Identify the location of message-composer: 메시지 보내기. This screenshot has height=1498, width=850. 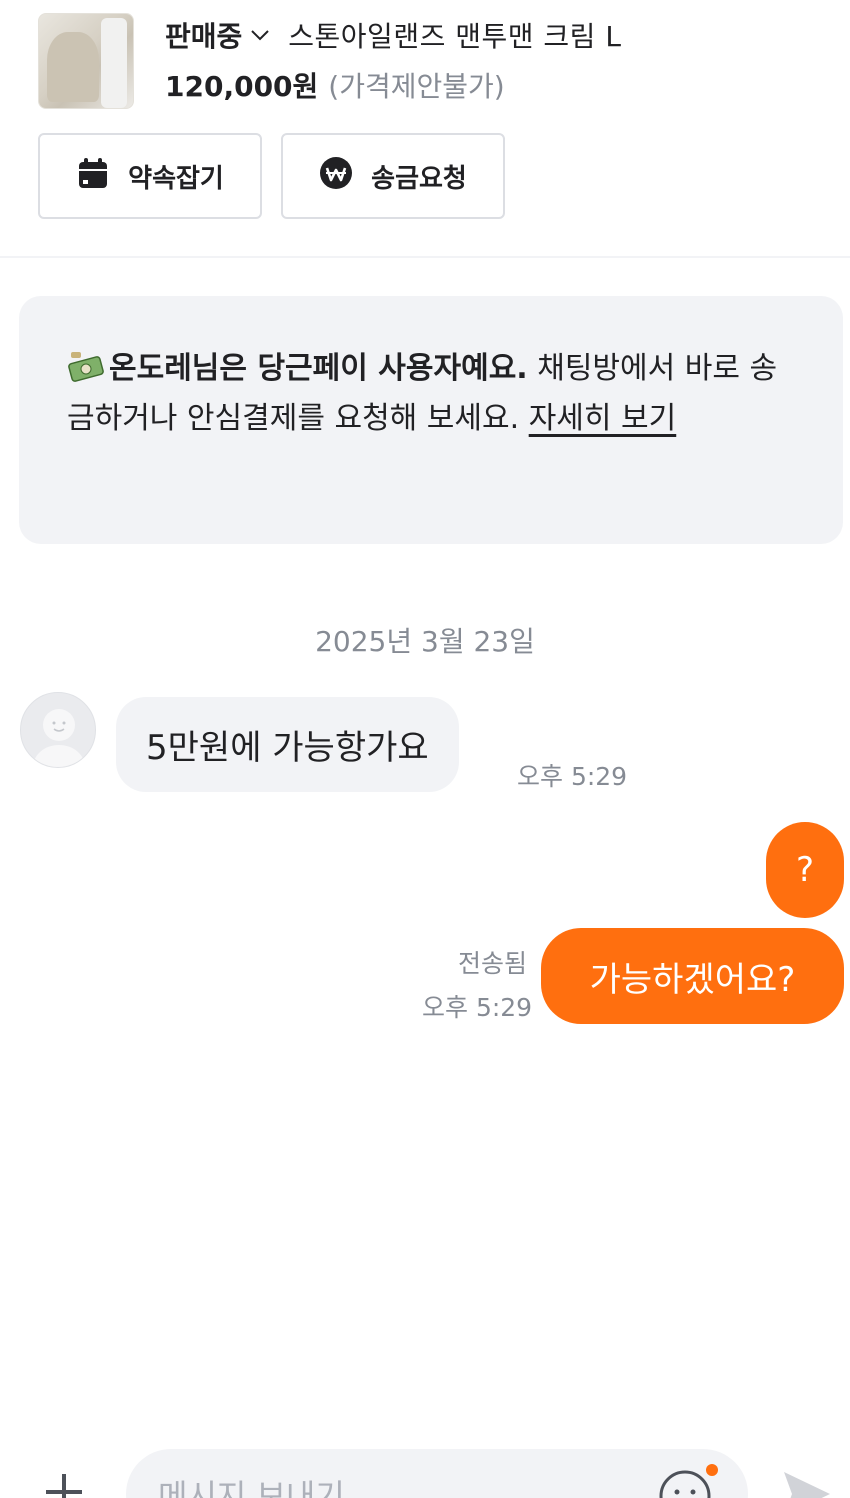
(425, 1469).